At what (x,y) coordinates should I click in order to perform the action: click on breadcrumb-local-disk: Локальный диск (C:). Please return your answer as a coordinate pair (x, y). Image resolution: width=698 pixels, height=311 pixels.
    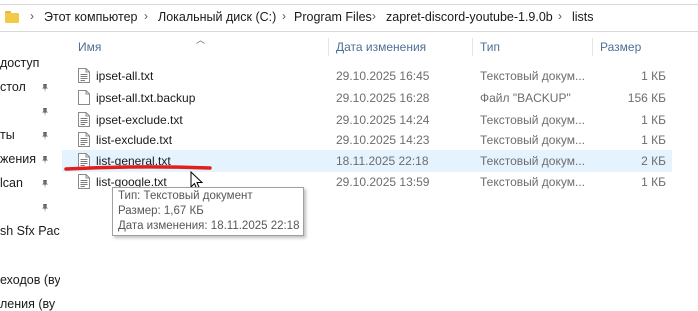
    Looking at the image, I should click on (217, 17).